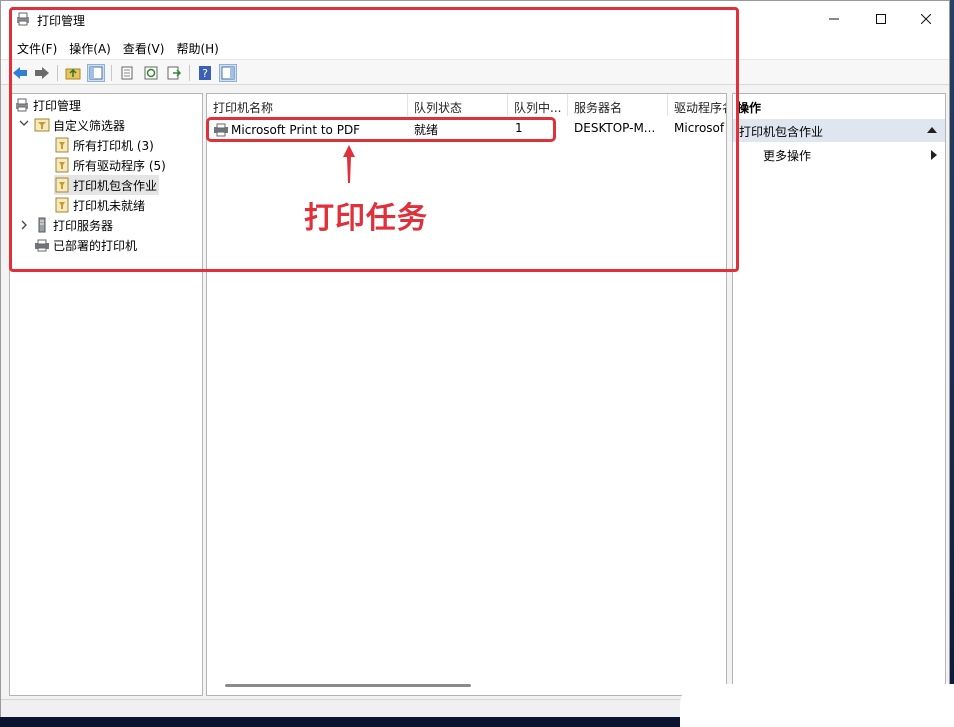 The height and width of the screenshot is (727, 954). Describe the element at coordinates (349, 164) in the screenshot. I see `annotation-arrow-icon` at that location.